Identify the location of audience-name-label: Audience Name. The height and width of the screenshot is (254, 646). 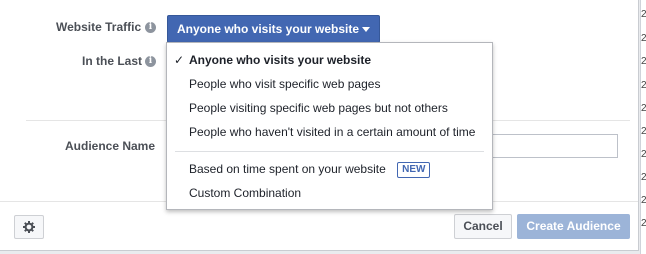
(110, 146).